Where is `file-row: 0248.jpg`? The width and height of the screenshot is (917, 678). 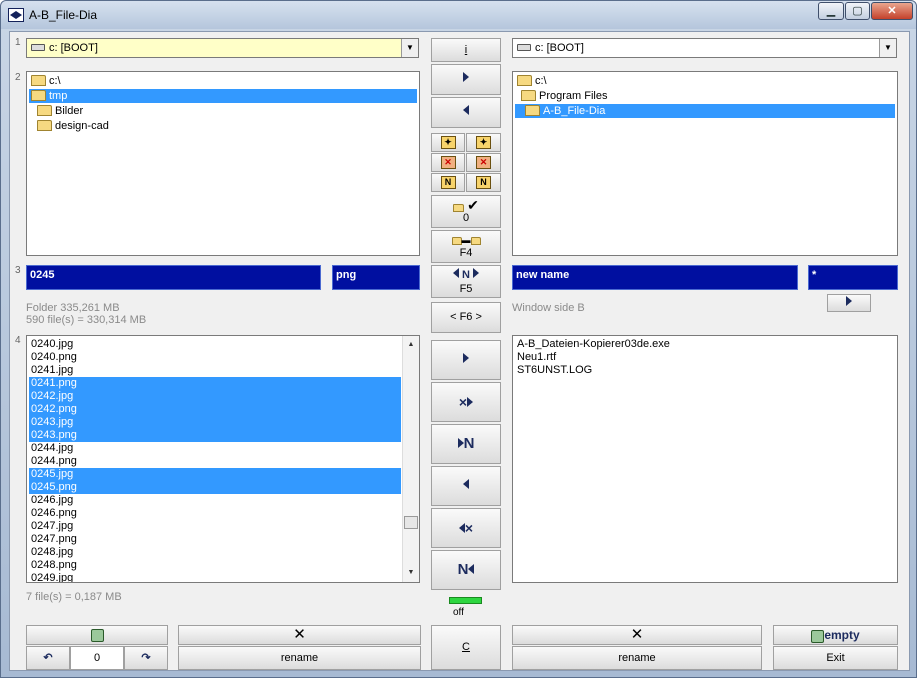
file-row: 0248.jpg is located at coordinates (215, 552).